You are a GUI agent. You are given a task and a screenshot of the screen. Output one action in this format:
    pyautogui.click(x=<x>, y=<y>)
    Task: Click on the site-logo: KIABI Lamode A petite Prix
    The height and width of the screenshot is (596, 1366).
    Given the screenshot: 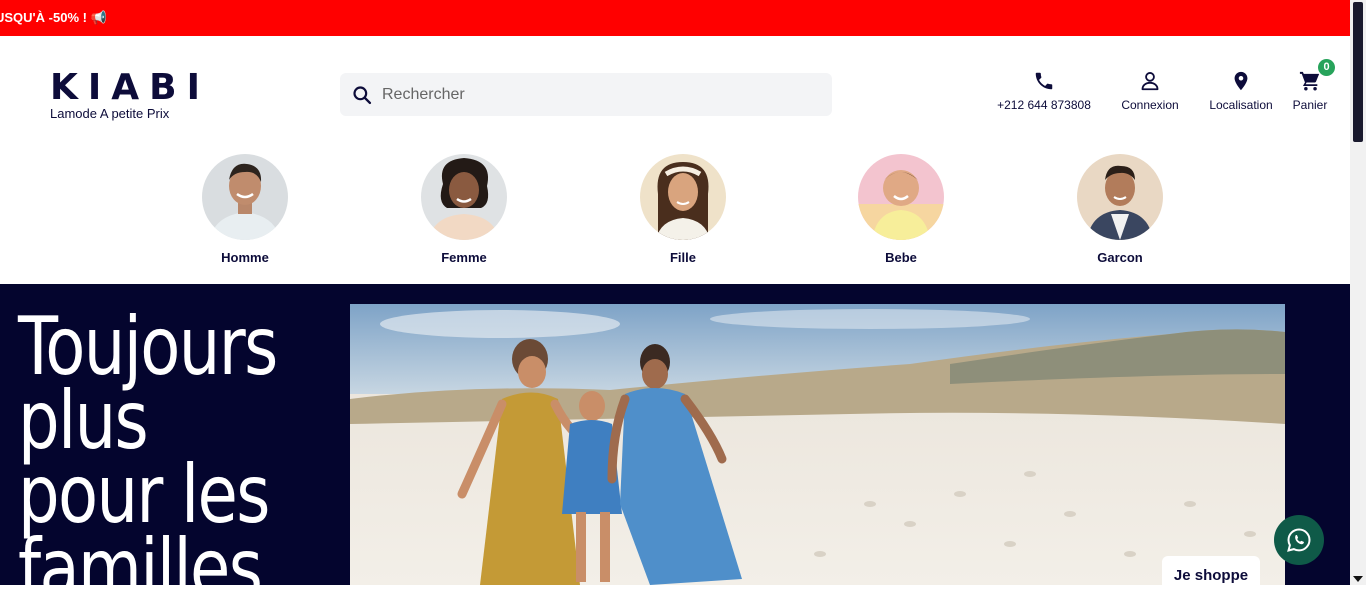 What is the action you would take?
    pyautogui.click(x=130, y=94)
    